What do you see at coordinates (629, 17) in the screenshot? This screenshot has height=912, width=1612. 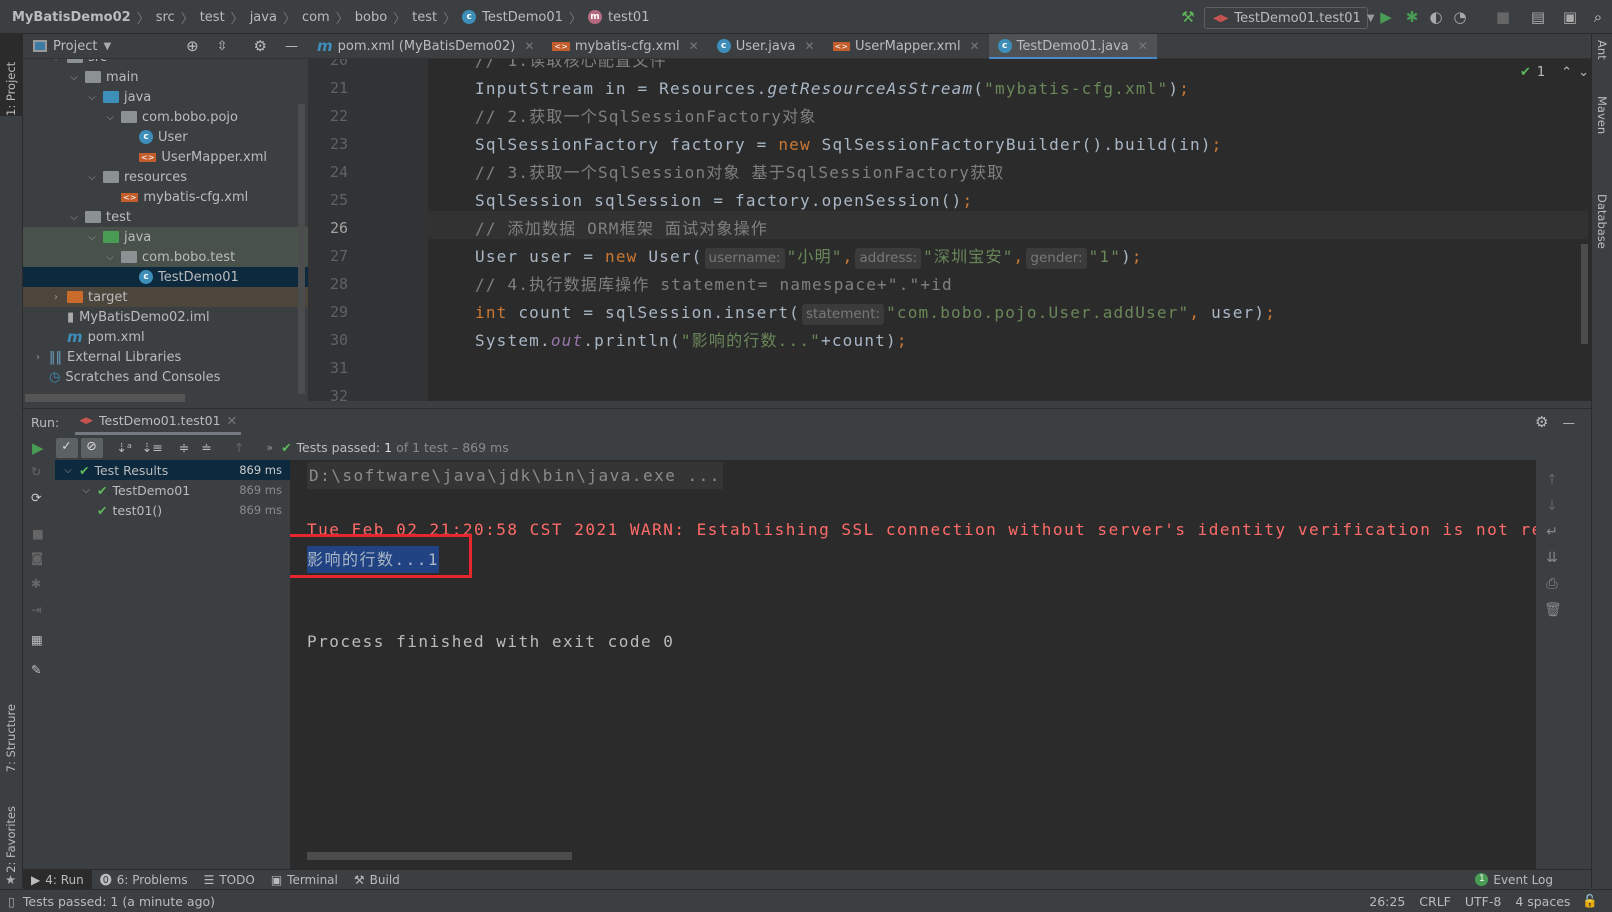 I see `breadcrumb-item: test01` at bounding box center [629, 17].